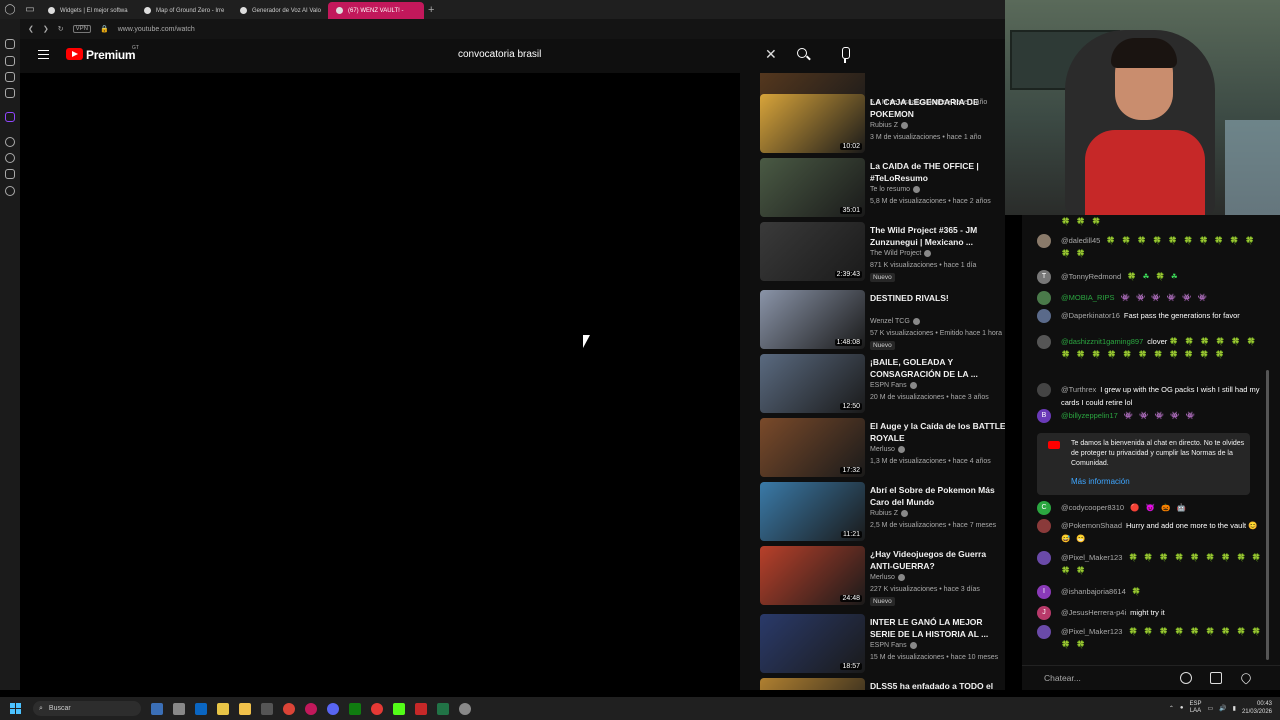  What do you see at coordinates (311, 708) in the screenshot?
I see `opera-icon` at bounding box center [311, 708].